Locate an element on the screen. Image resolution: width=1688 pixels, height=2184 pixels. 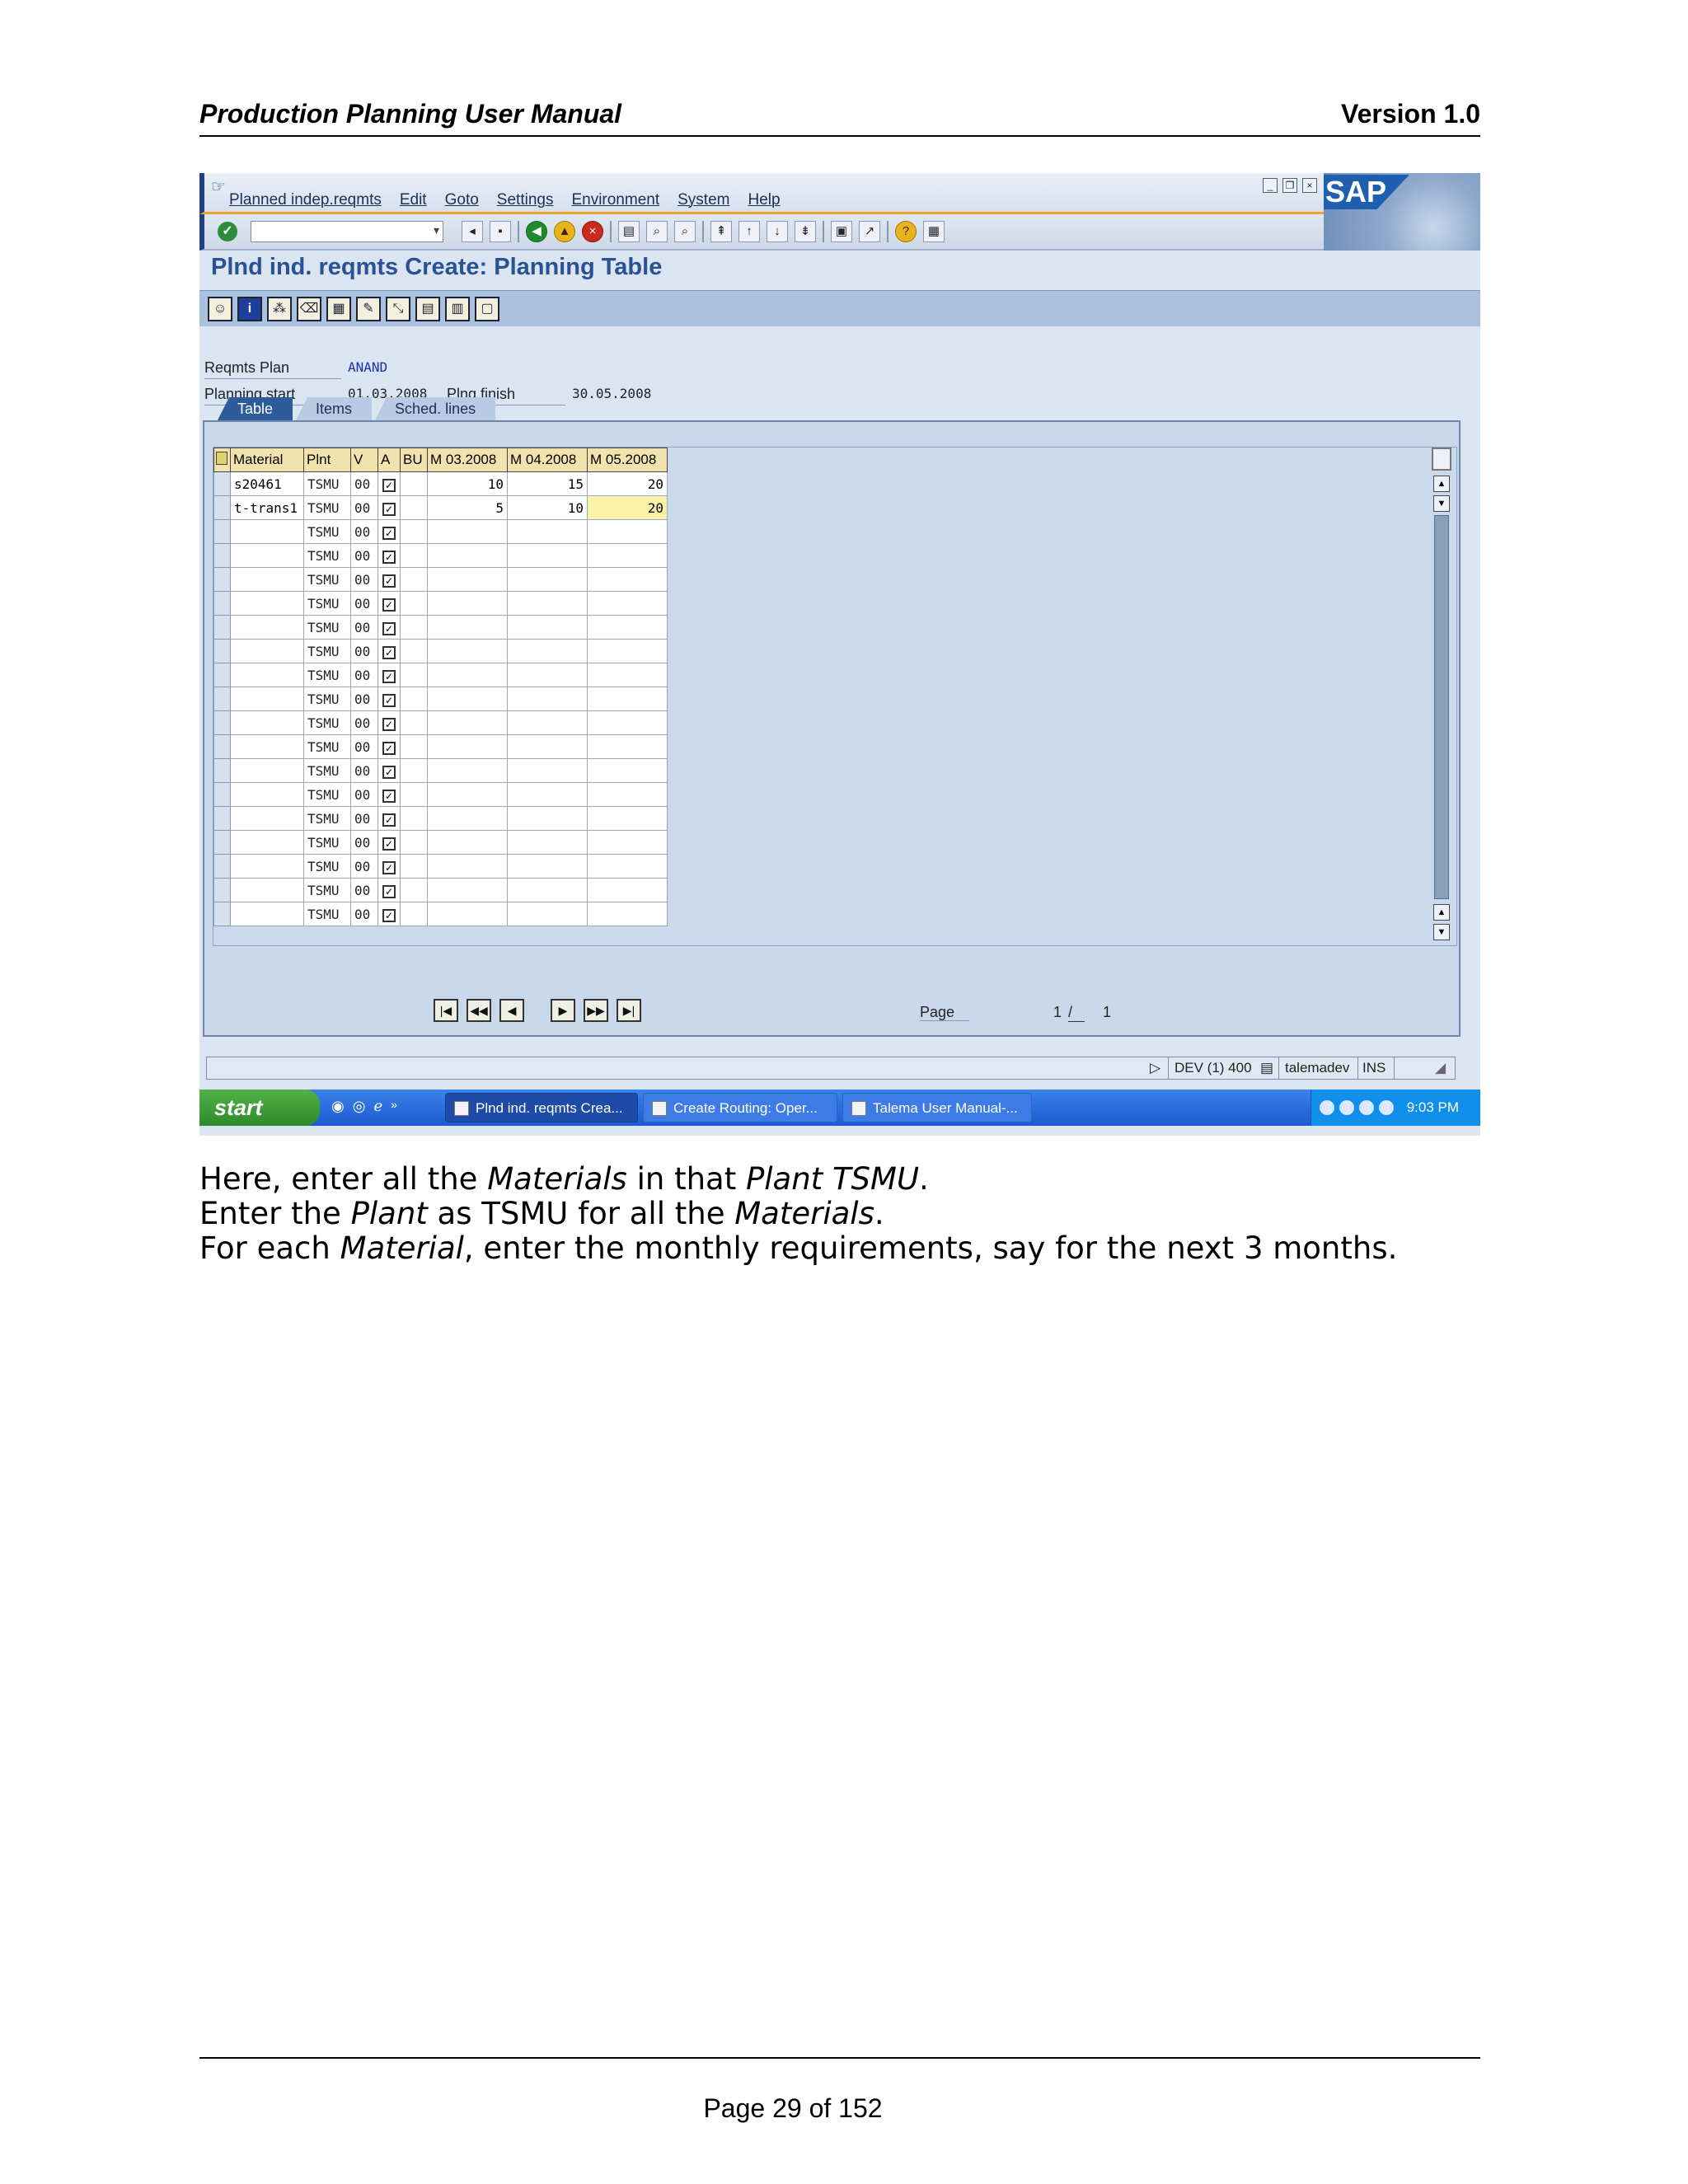
resize-grip-icon: ◢ is located at coordinates (1440, 1068).